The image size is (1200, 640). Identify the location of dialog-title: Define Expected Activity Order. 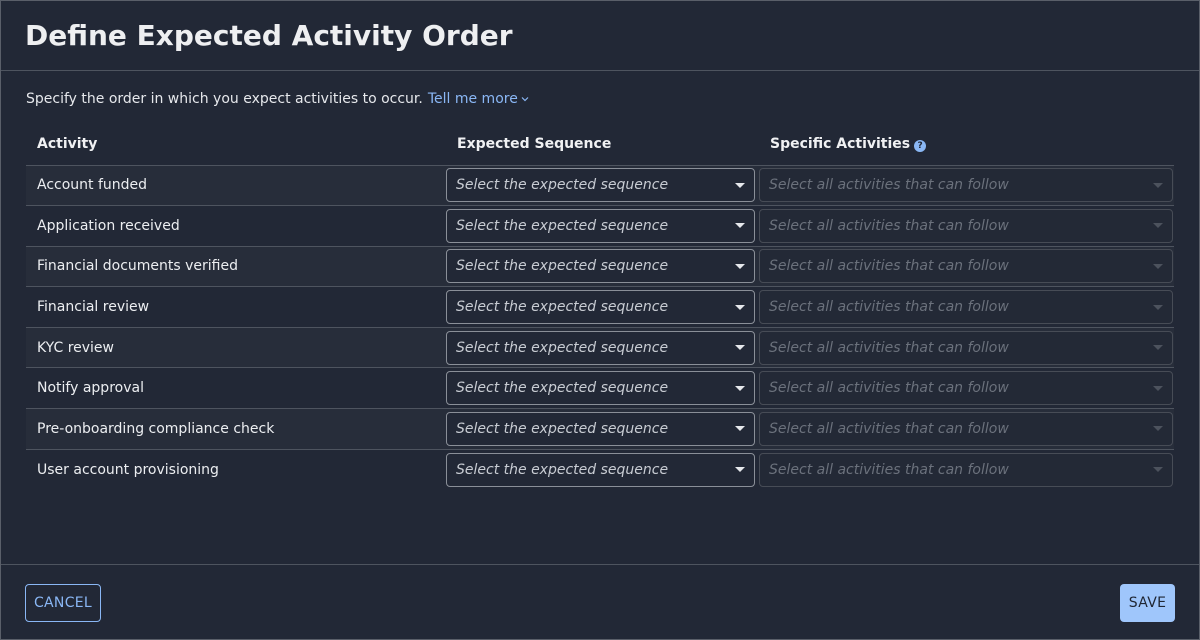
(269, 35).